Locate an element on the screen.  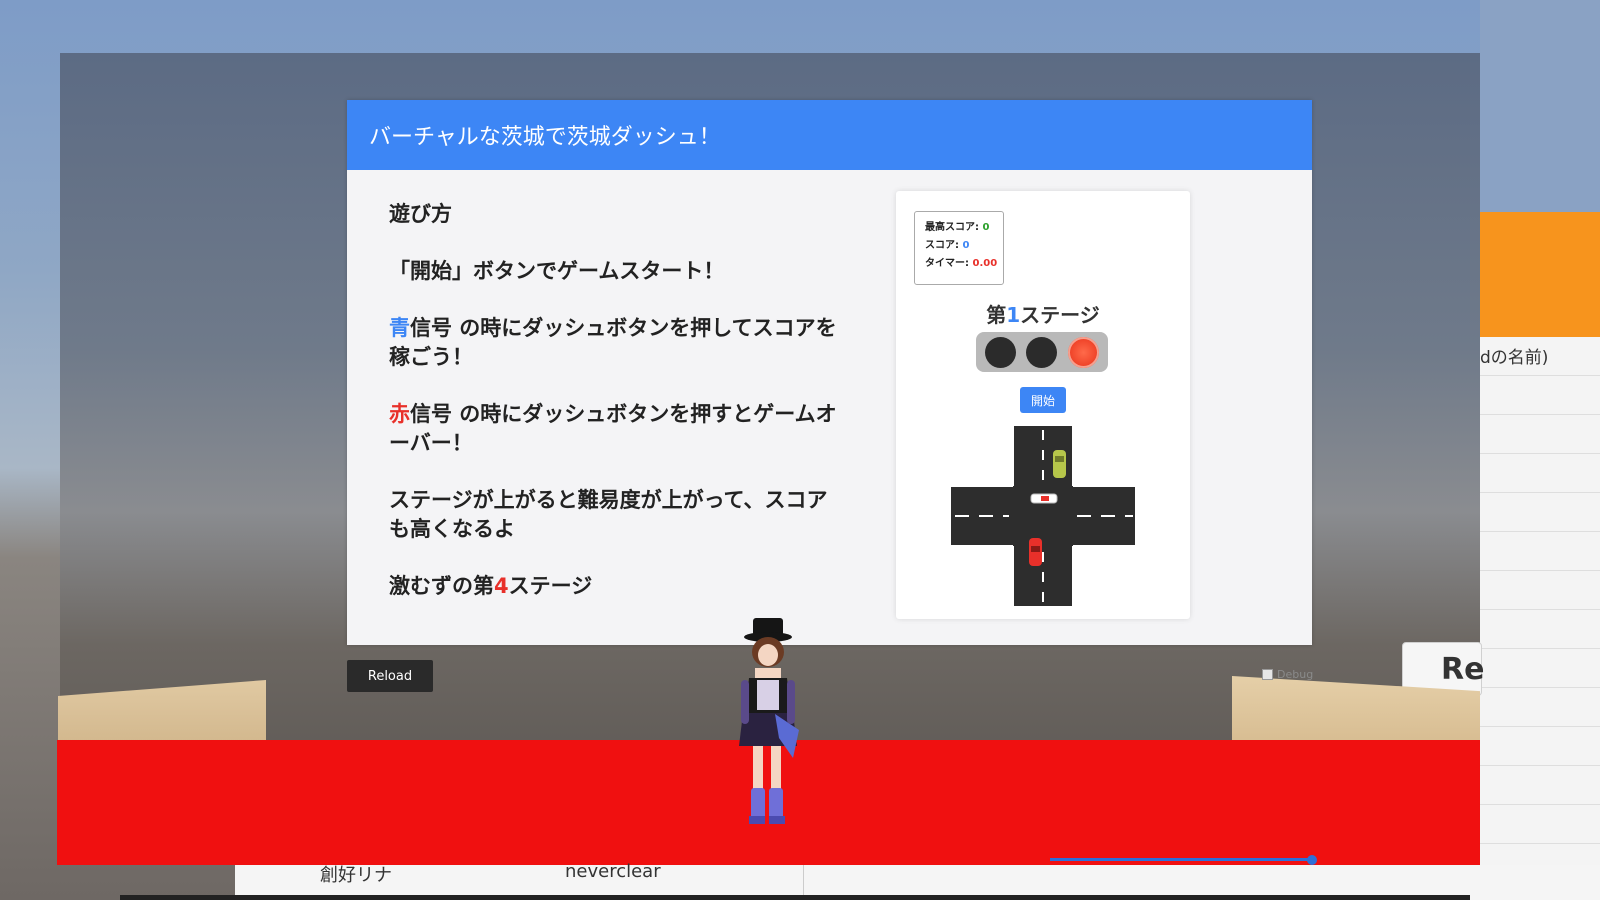
instruction-red: 赤信号 の時にダッシュボタンを押すとゲームオーバー！ is located at coordinates (614, 429).